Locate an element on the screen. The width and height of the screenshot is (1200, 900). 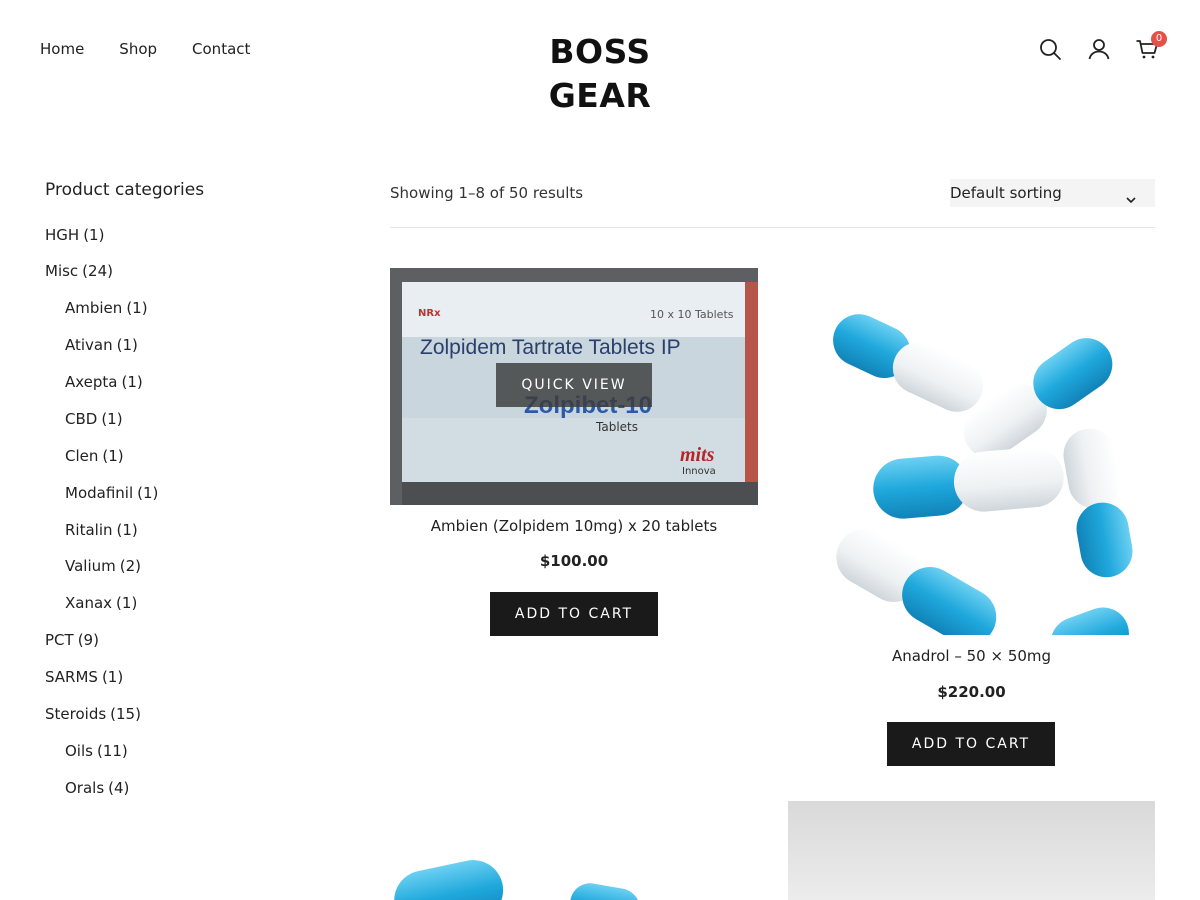
category-modafinil: Modafinil (1) is located at coordinates (111, 493).